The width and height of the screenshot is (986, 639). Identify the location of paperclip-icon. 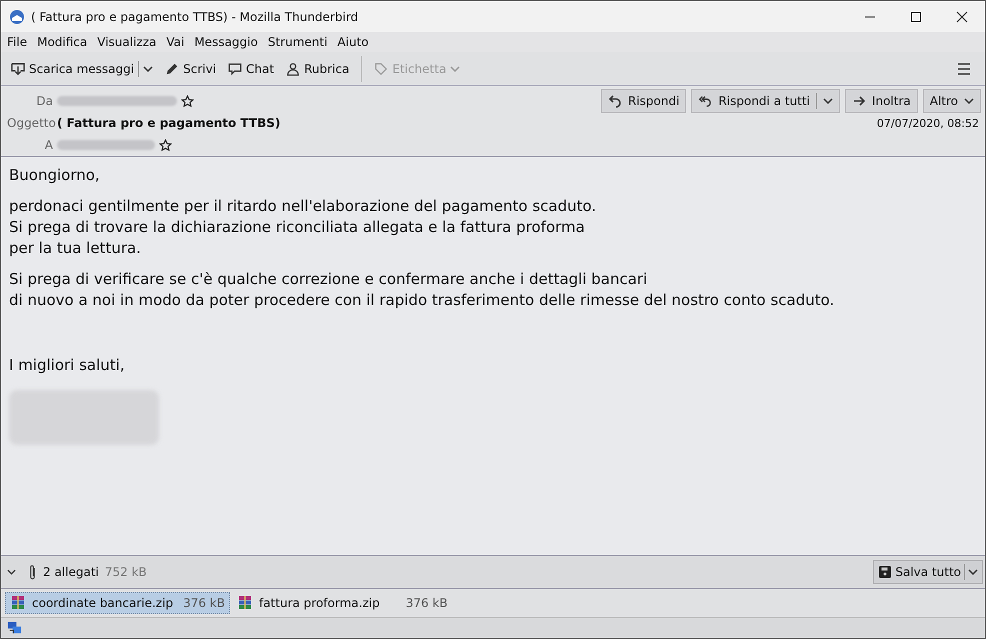
(32, 572).